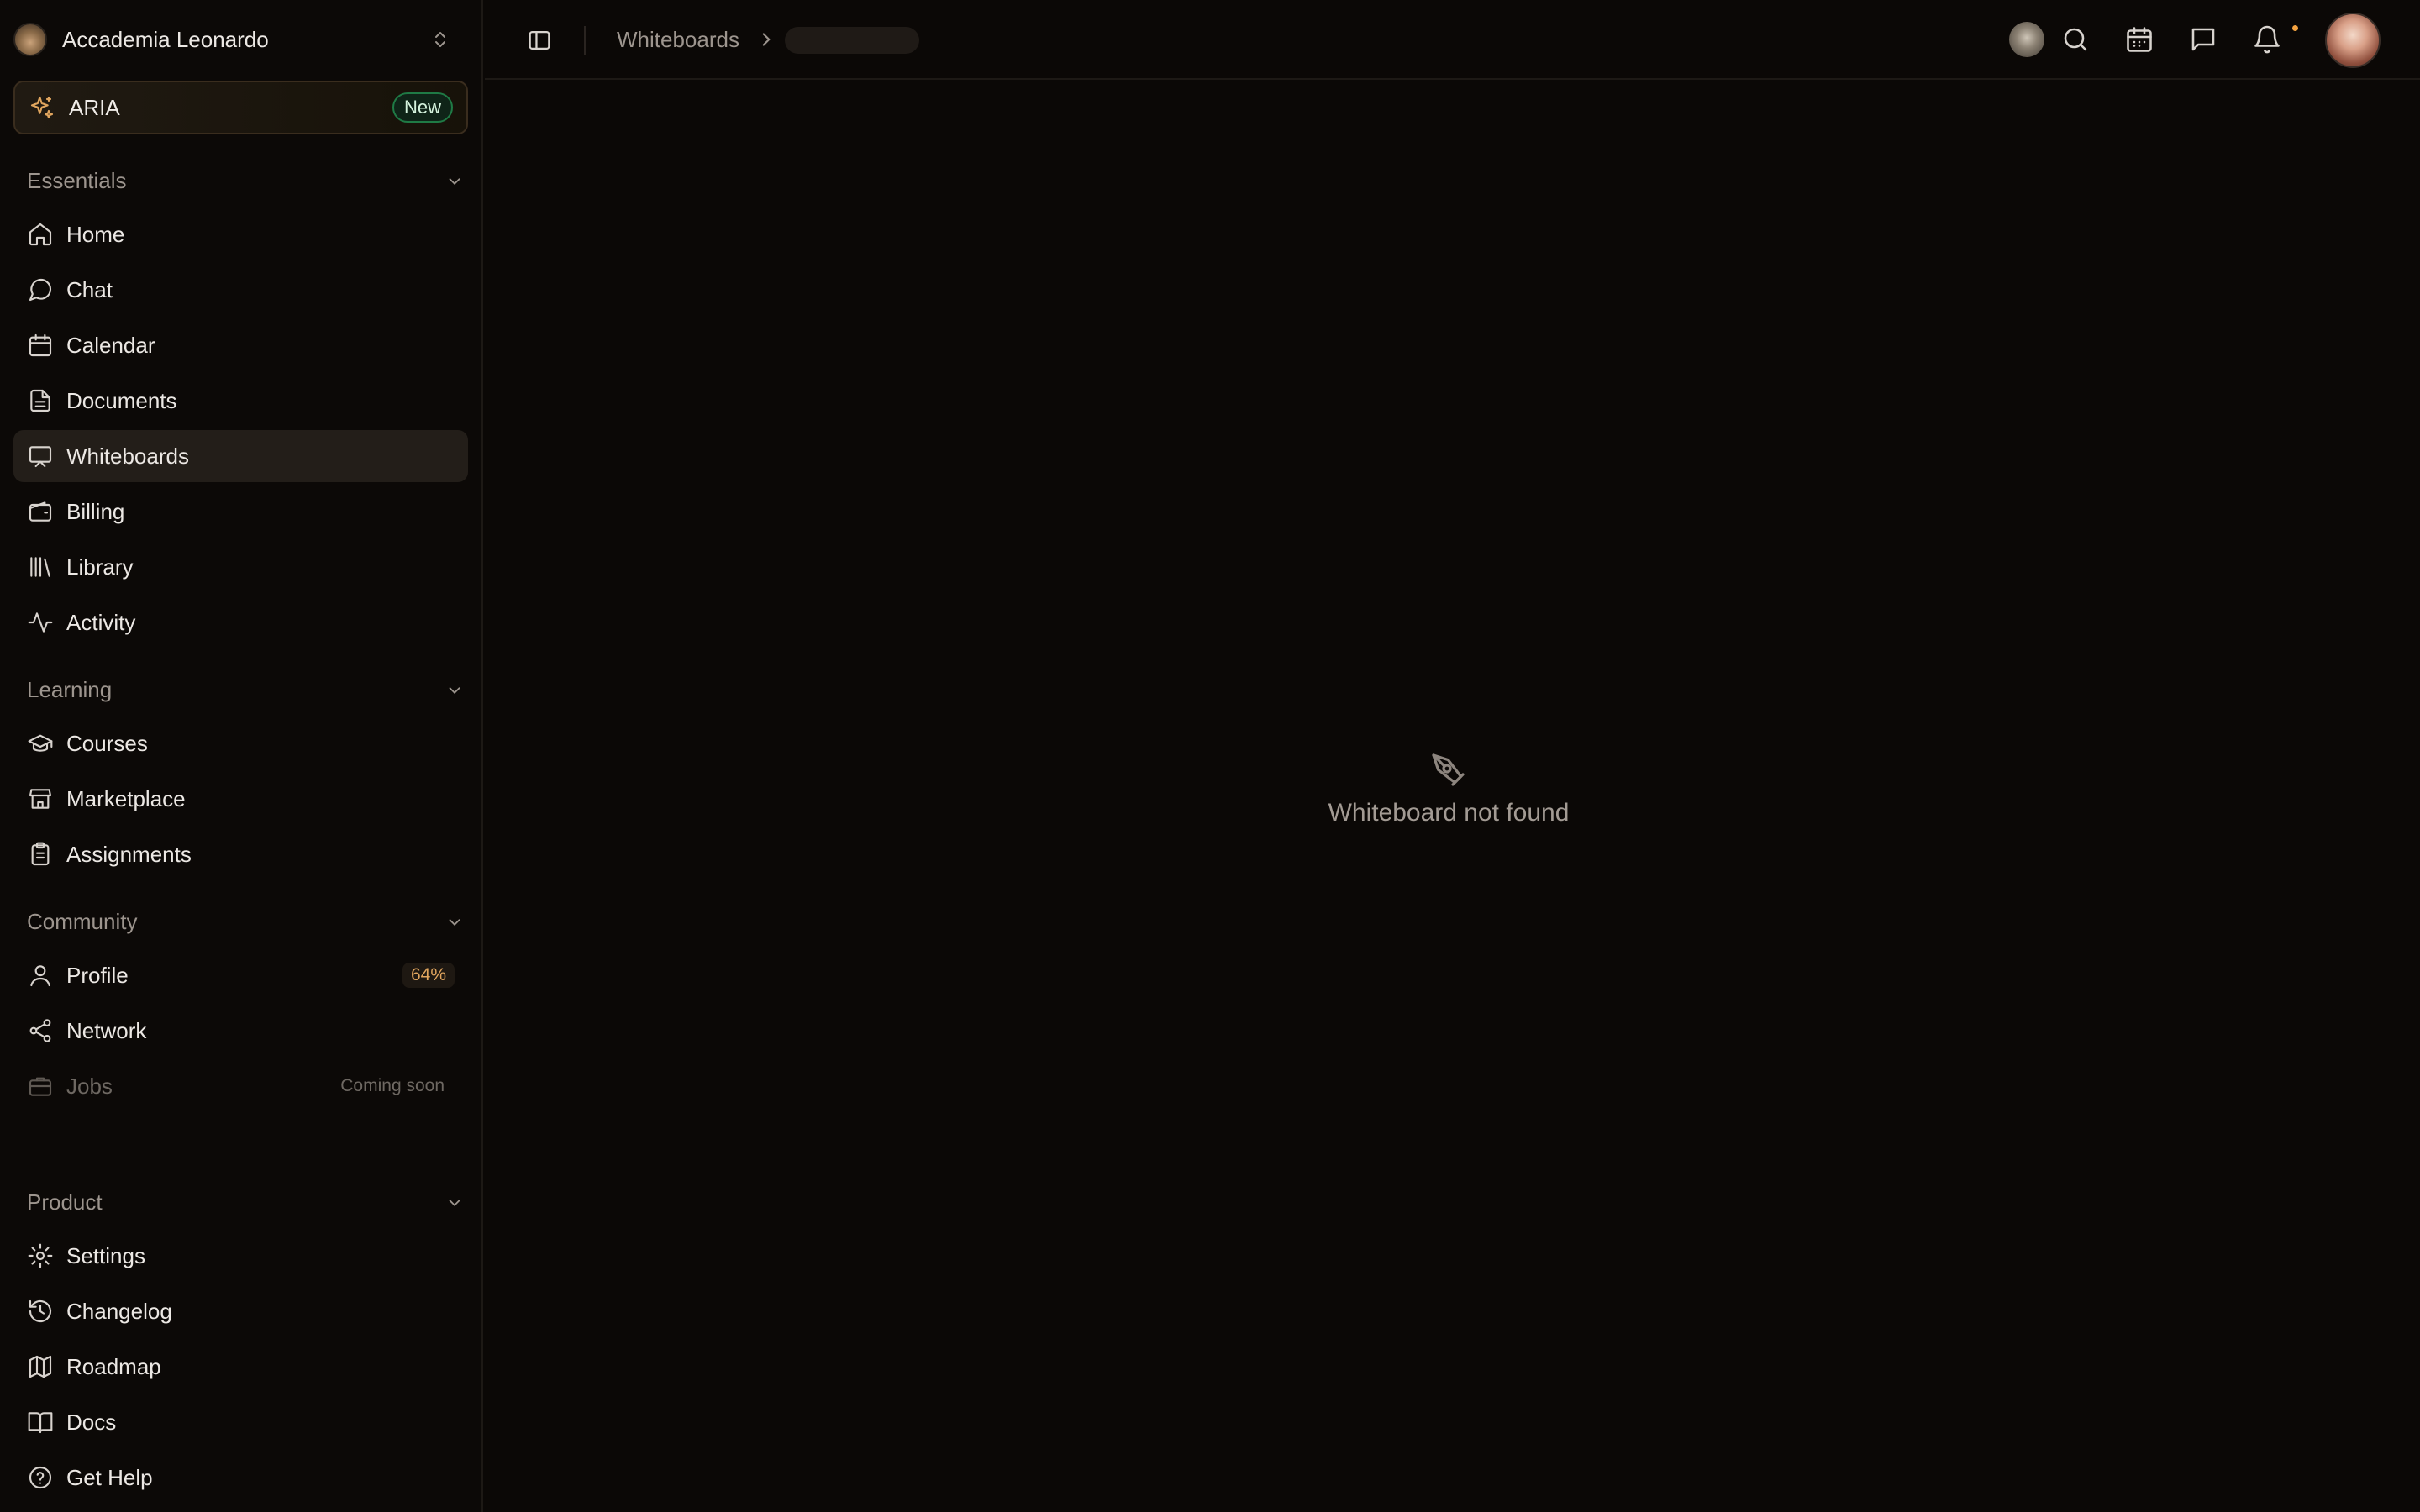  I want to click on profile-completion-badge: 64%, so click(428, 975).